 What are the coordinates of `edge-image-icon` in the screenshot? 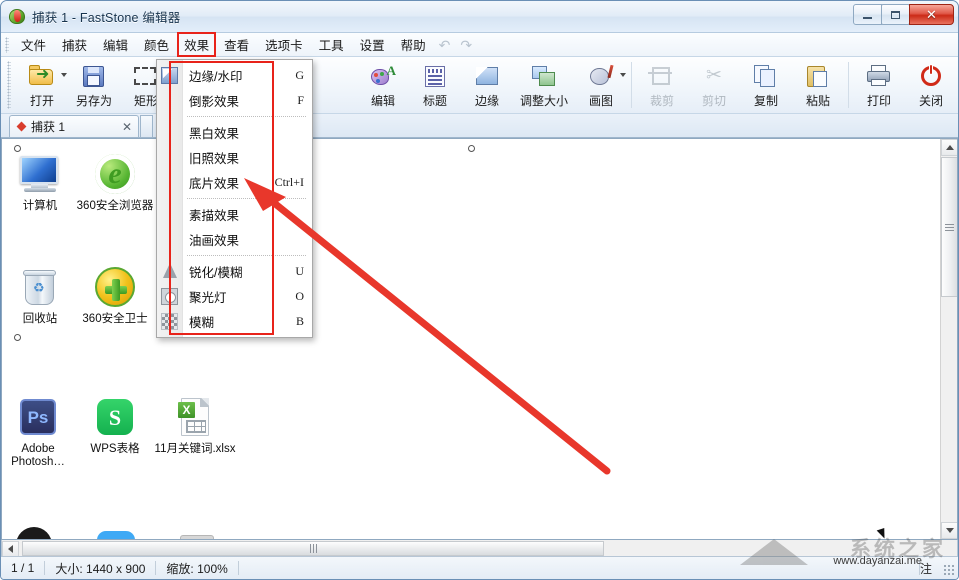 It's located at (487, 76).